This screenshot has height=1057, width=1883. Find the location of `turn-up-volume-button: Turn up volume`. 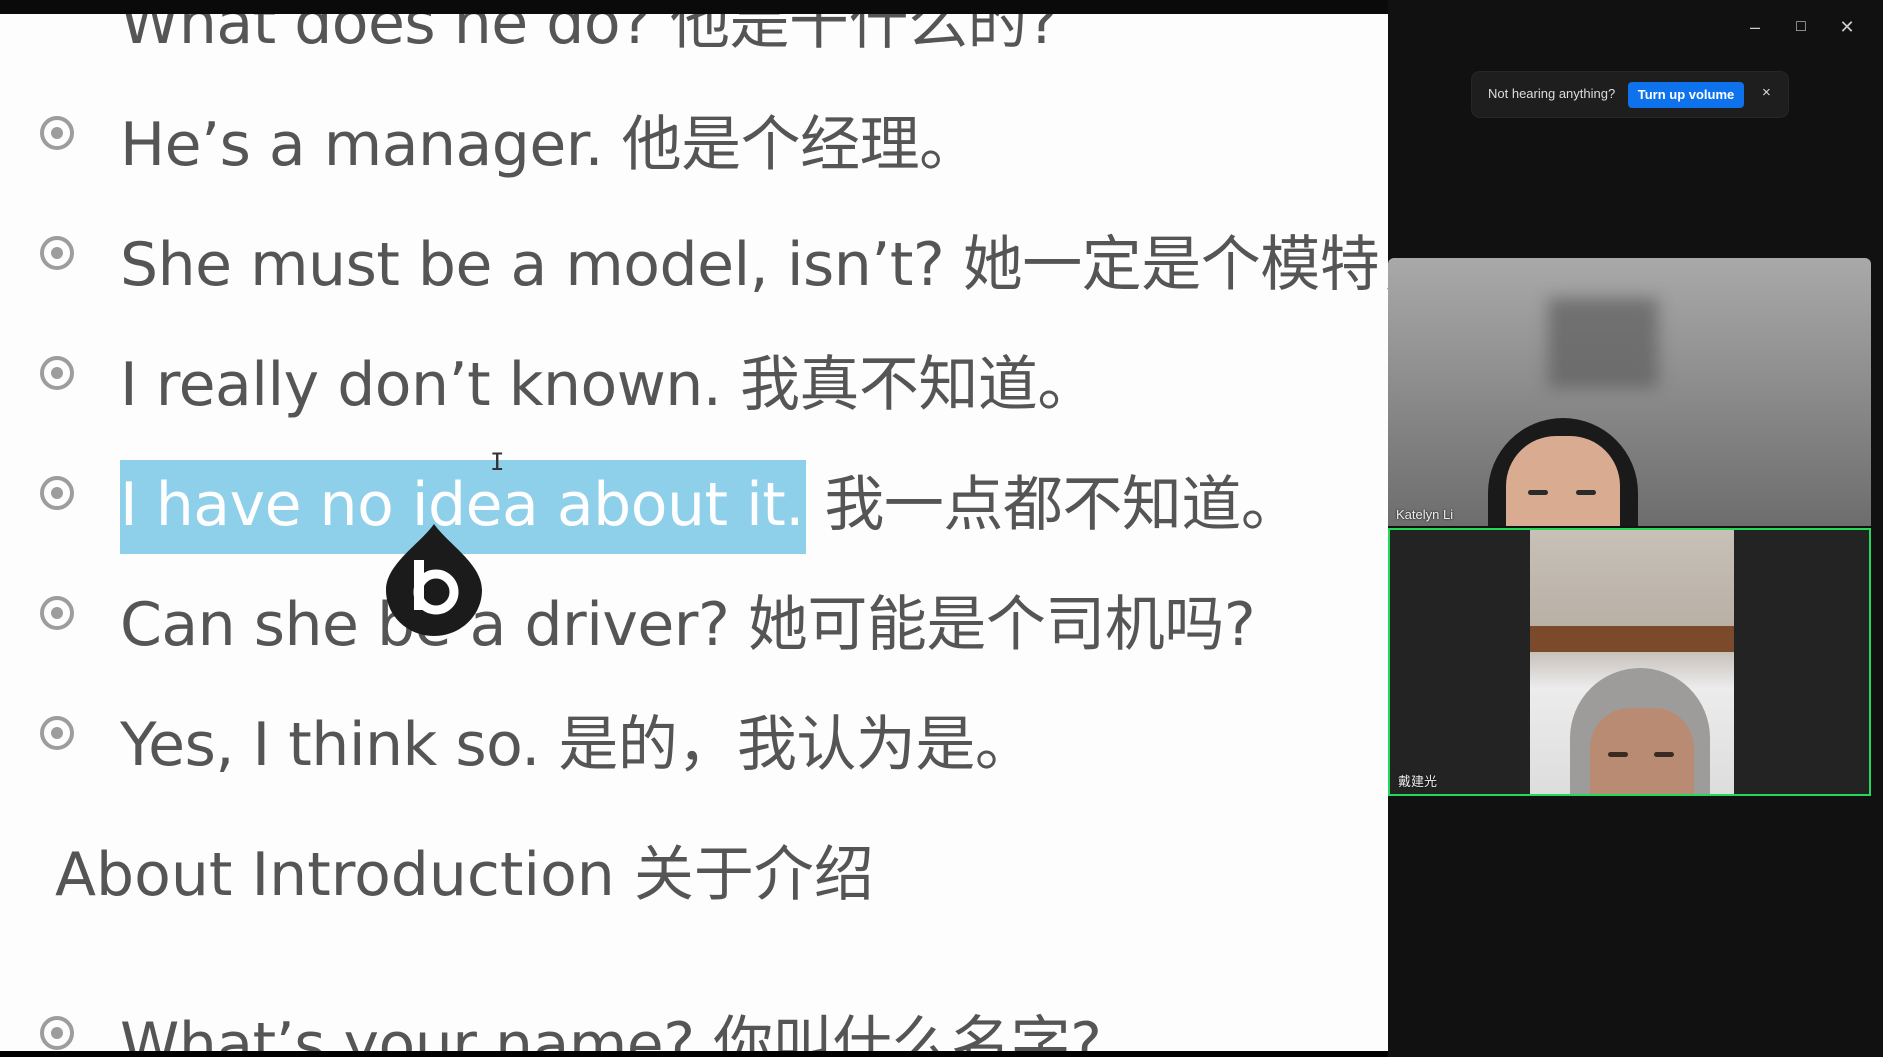

turn-up-volume-button: Turn up volume is located at coordinates (1686, 95).